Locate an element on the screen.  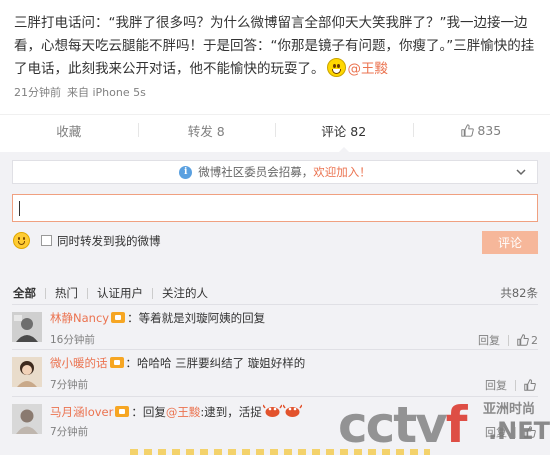
comment-input is located at coordinates (275, 208).